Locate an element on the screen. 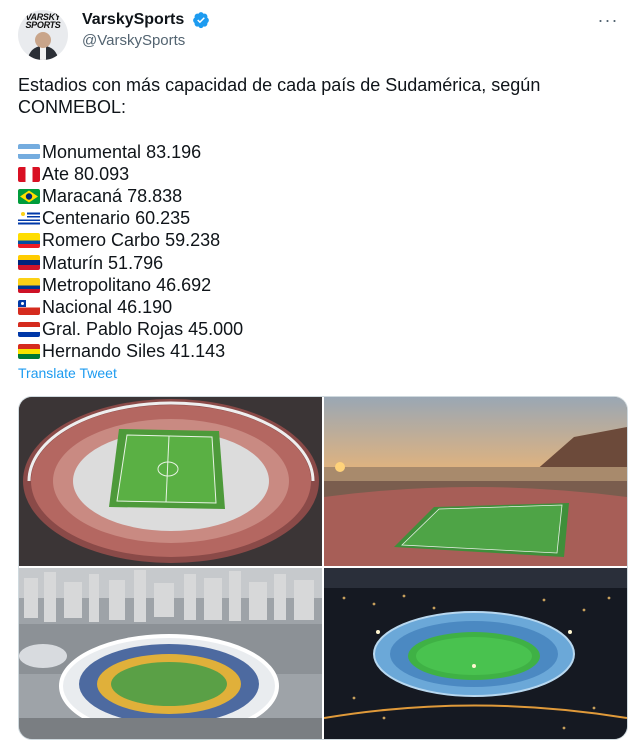  avatar-shirt is located at coordinates (43, 53).